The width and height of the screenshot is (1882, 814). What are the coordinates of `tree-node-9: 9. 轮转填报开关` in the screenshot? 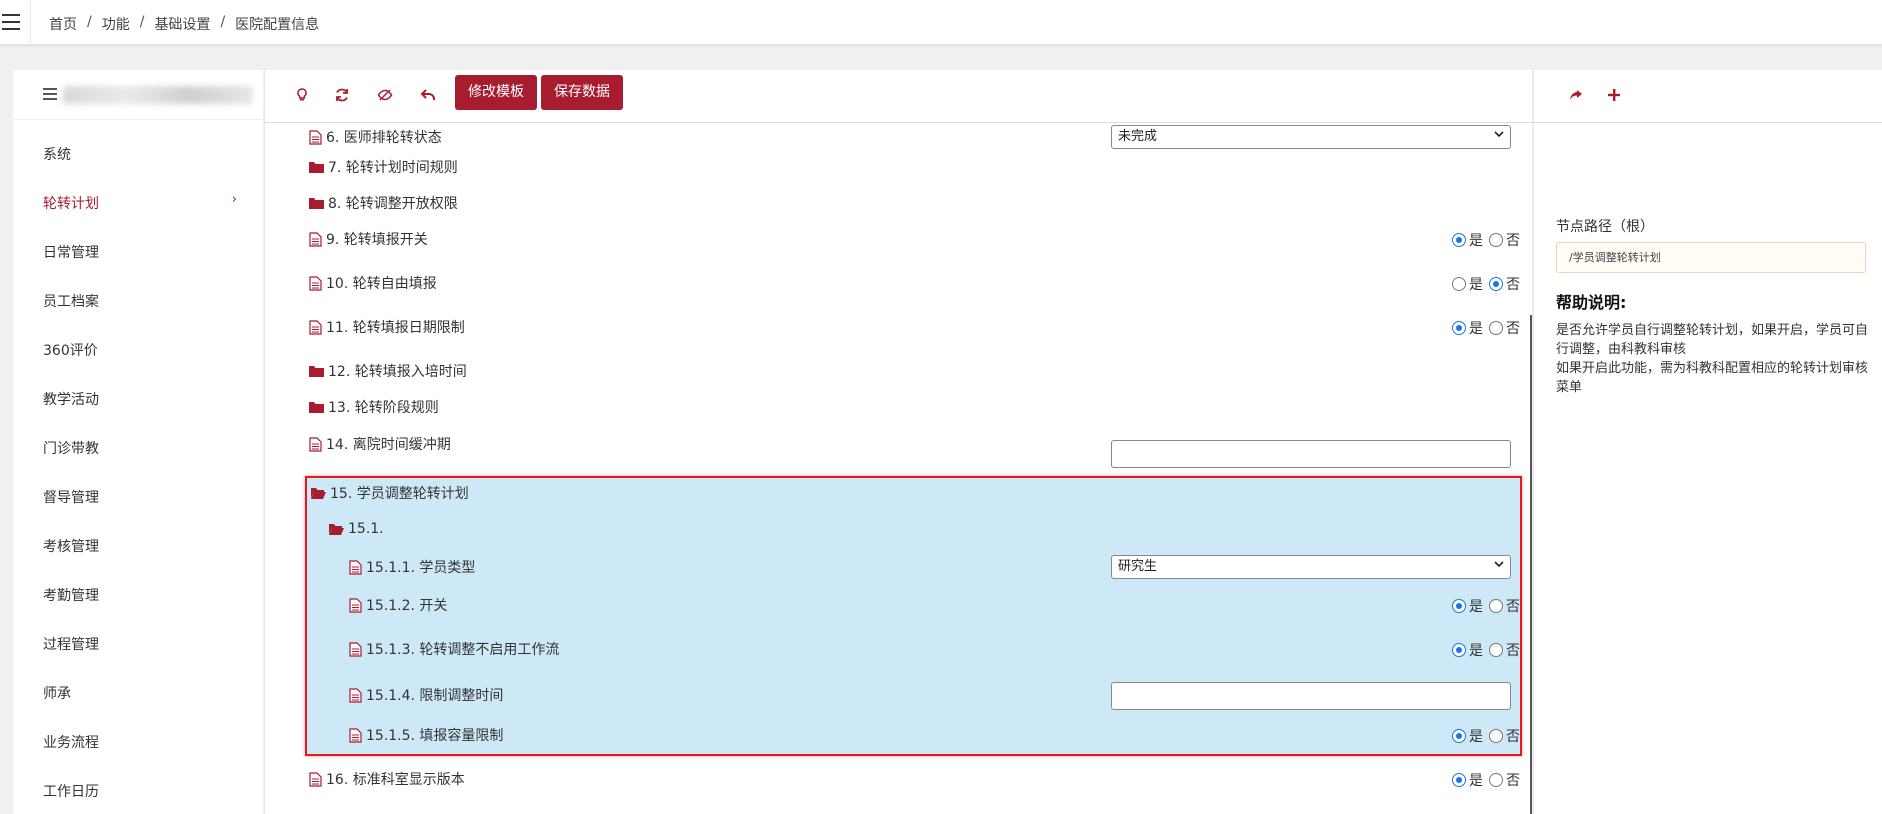 It's located at (368, 239).